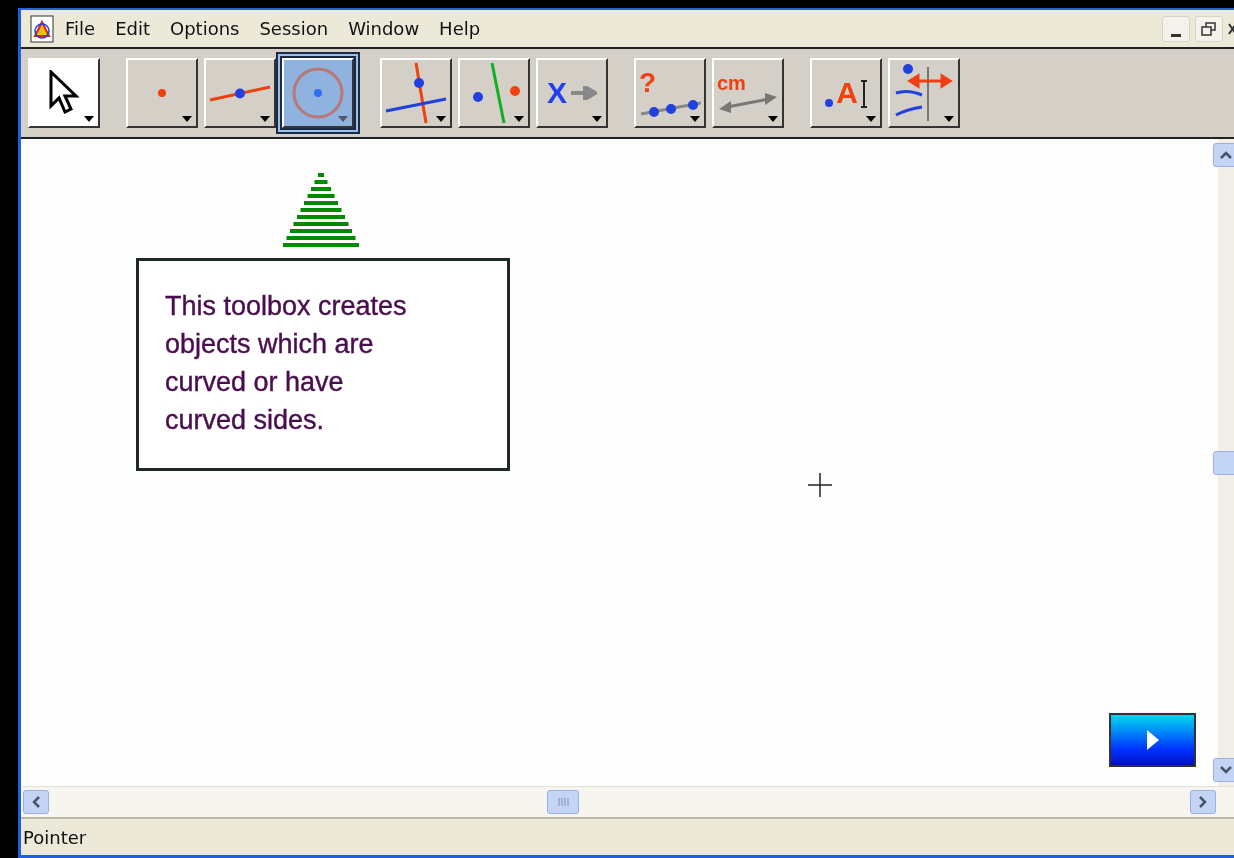 This screenshot has width=1234, height=858. I want to click on scroll-down-button, so click(1223, 770).